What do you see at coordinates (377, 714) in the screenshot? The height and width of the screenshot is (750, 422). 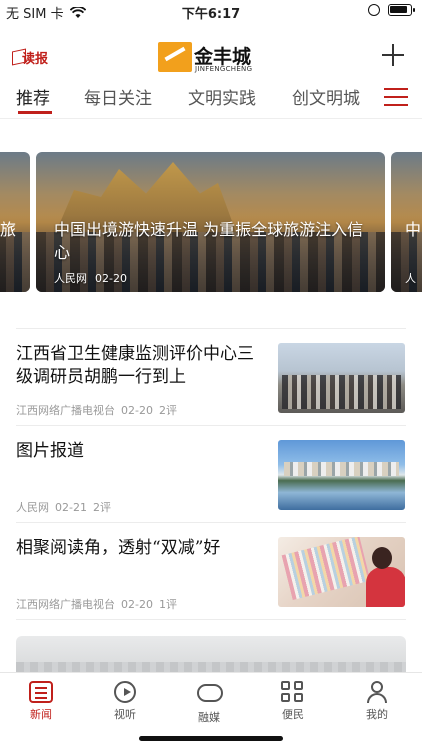 I see `tabbar-label: 我的` at bounding box center [377, 714].